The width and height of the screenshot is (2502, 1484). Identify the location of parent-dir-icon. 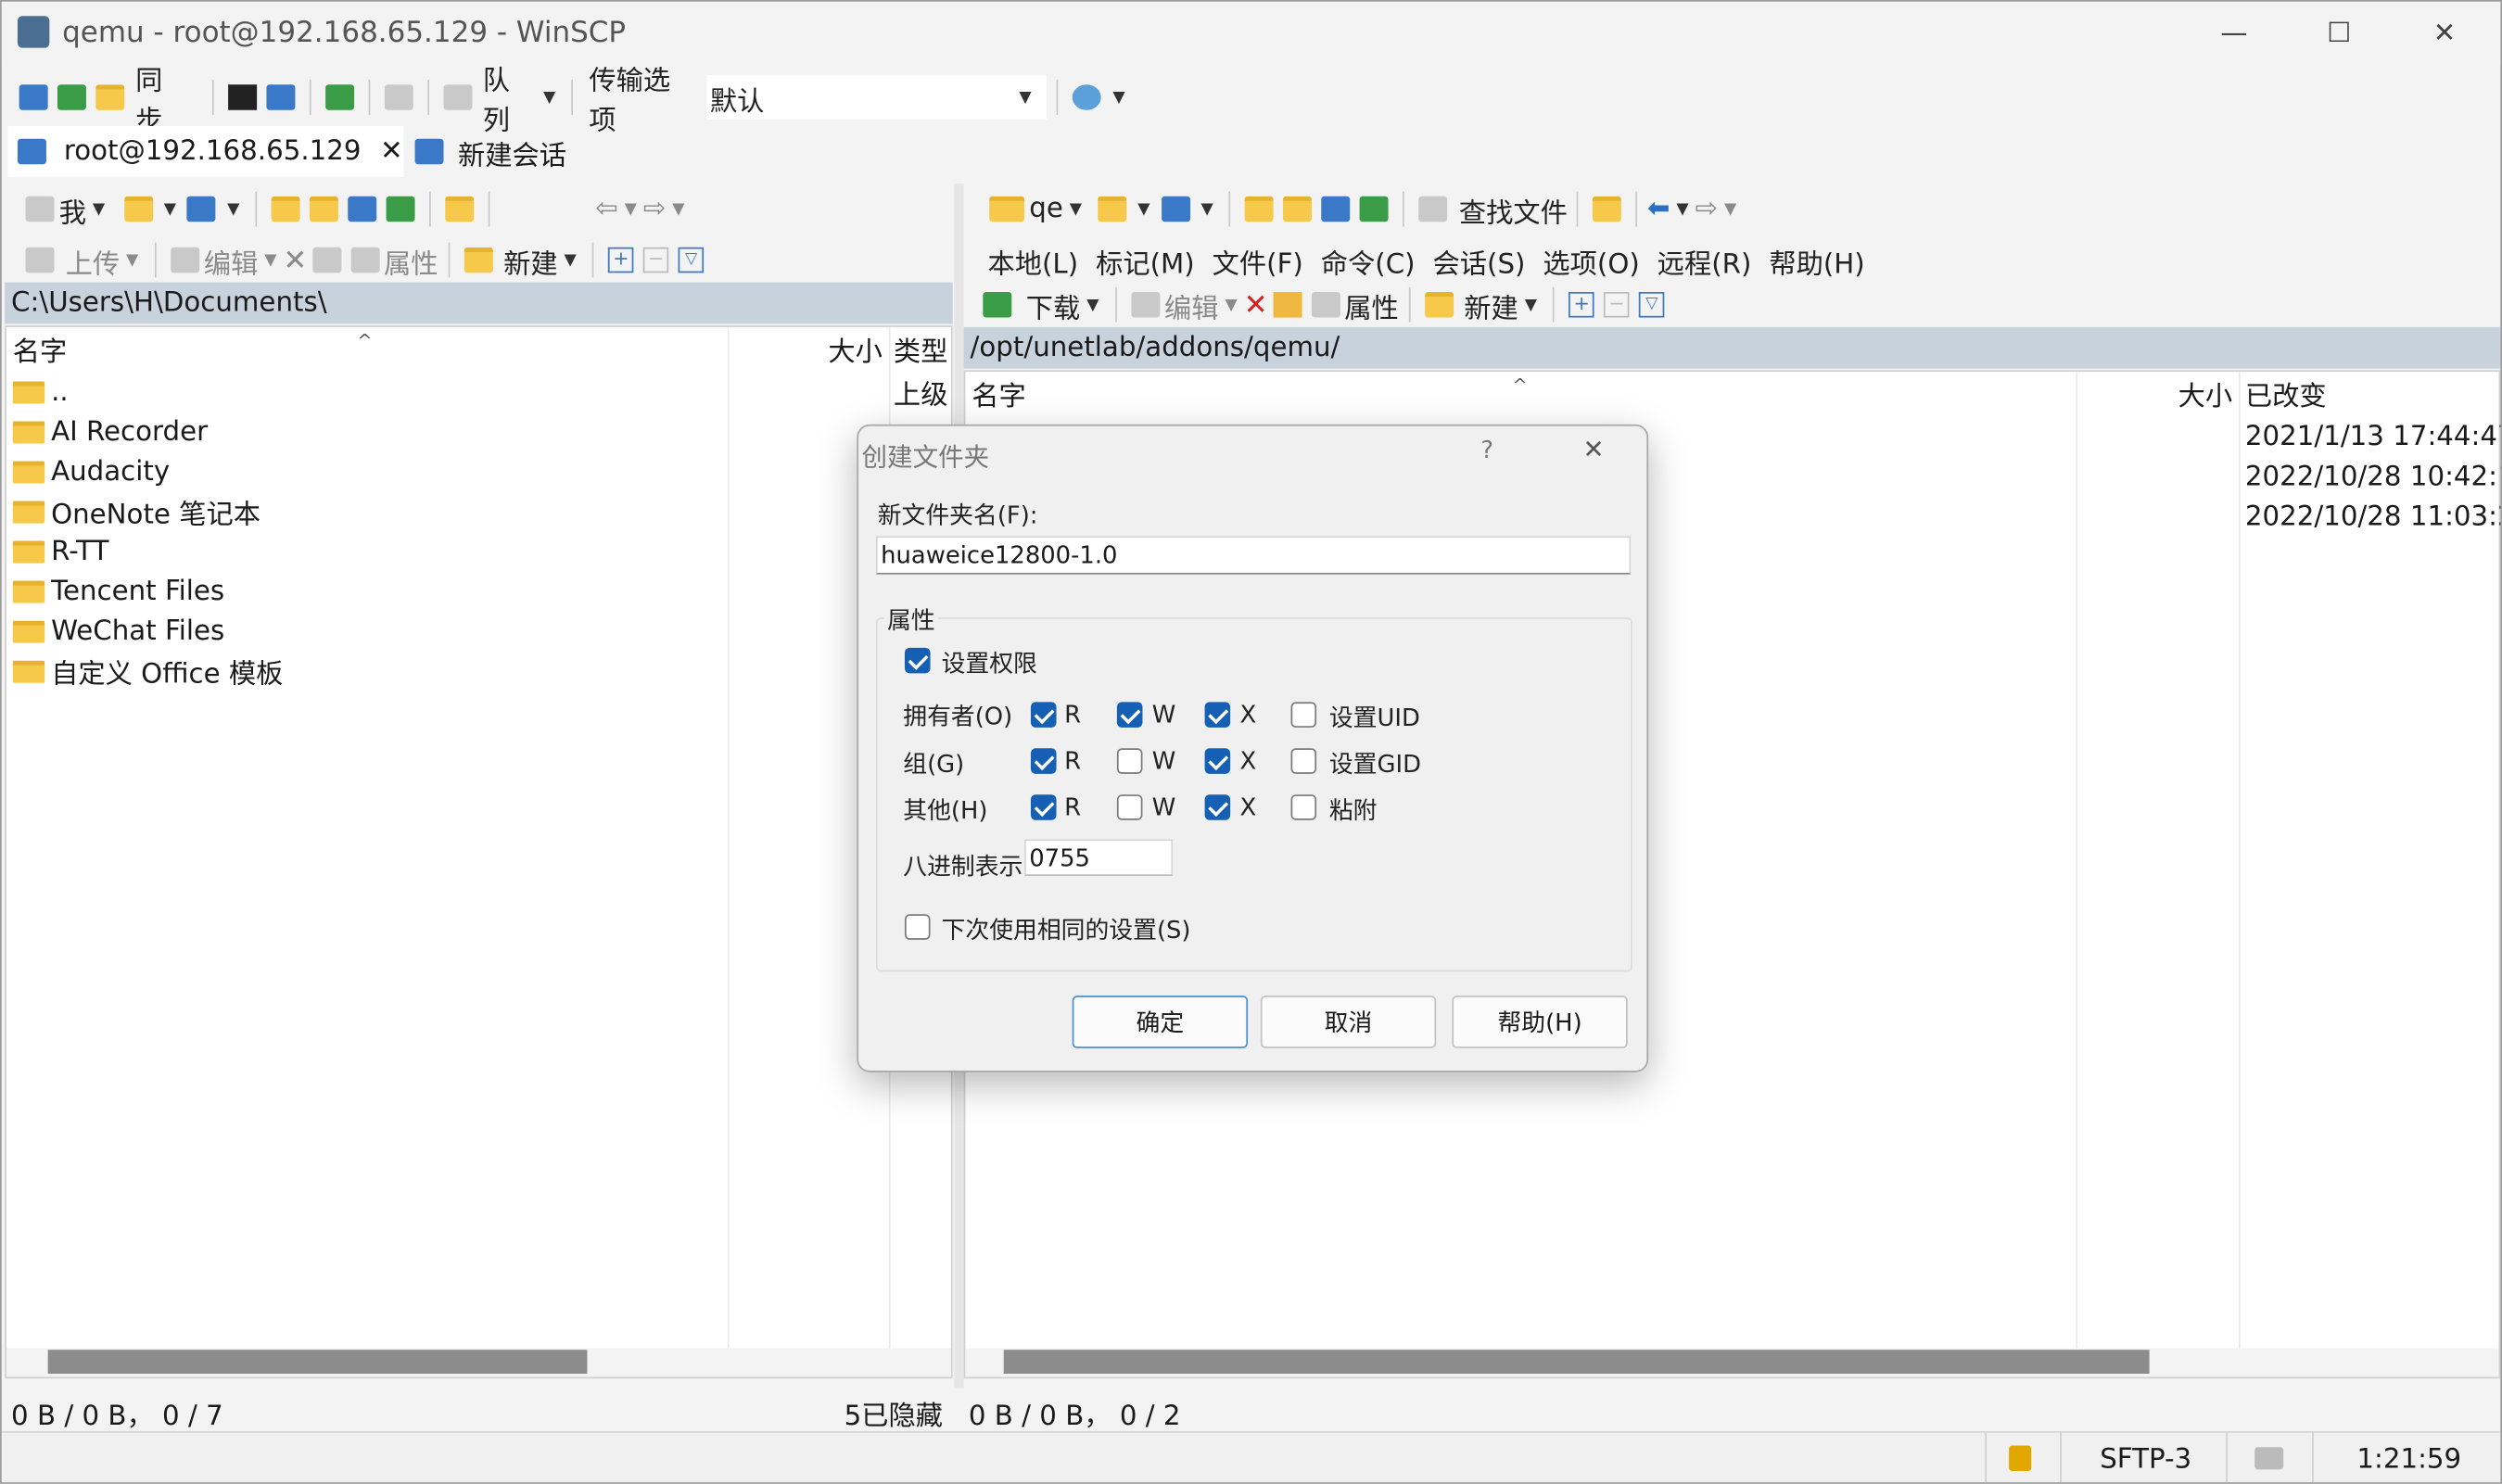
(1260, 209).